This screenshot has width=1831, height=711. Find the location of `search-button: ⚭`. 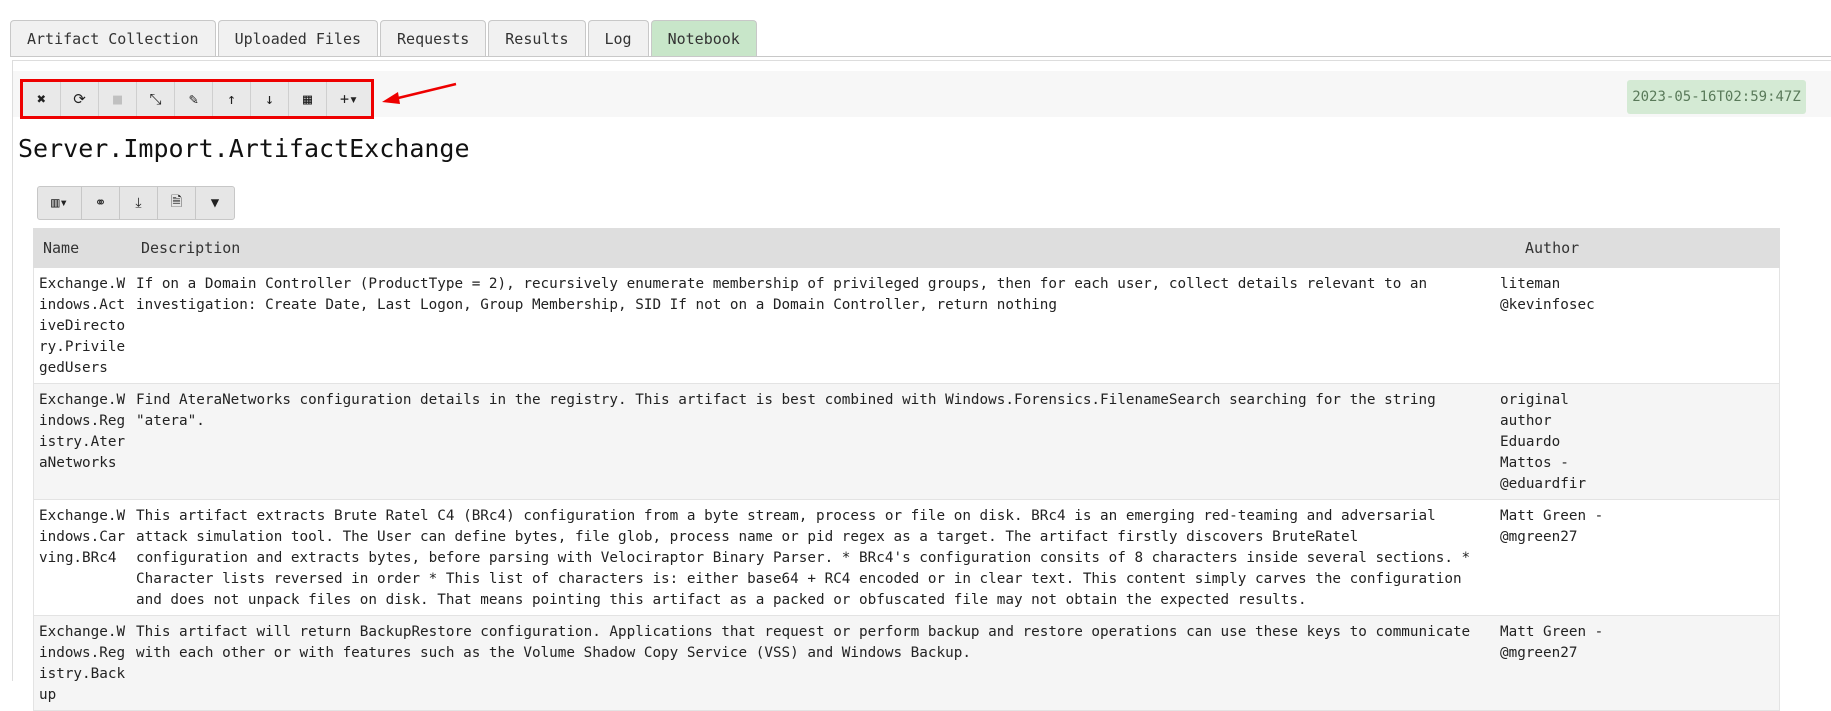

search-button: ⚭ is located at coordinates (101, 203).